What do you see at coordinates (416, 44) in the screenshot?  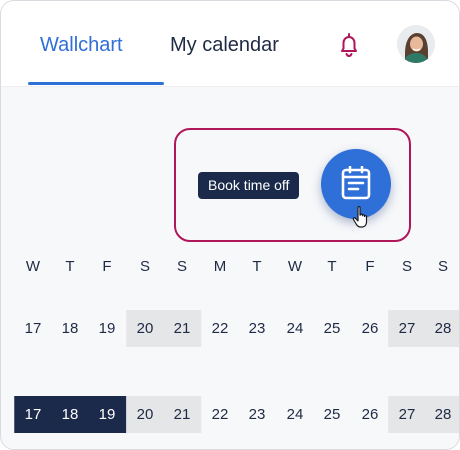 I see `user-avatar` at bounding box center [416, 44].